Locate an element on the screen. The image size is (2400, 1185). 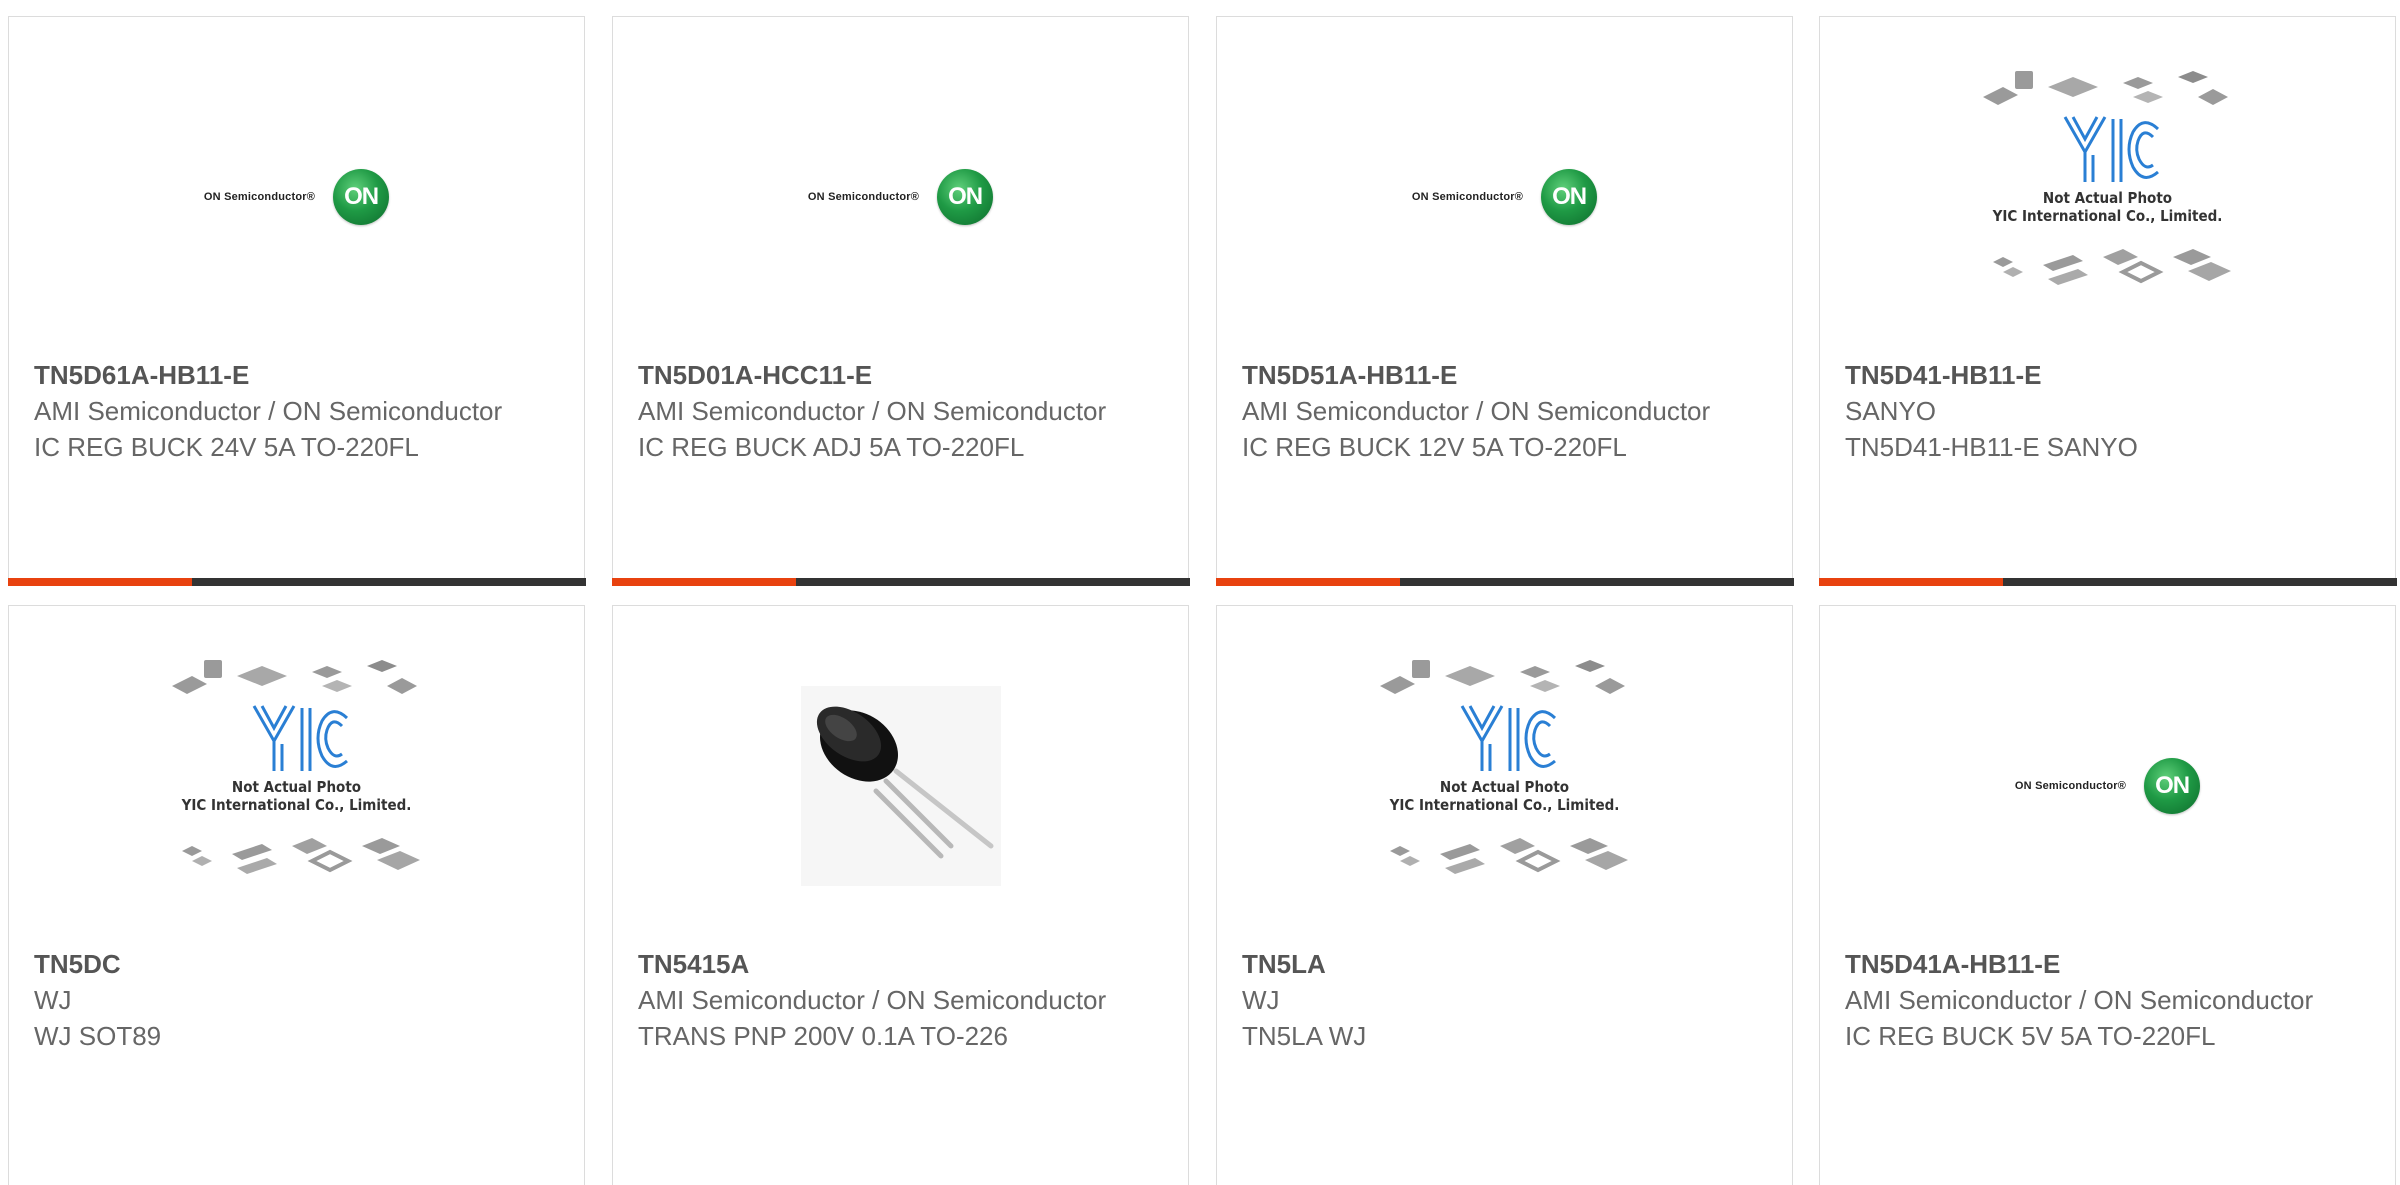
transistor-photo-icon is located at coordinates (900, 786).